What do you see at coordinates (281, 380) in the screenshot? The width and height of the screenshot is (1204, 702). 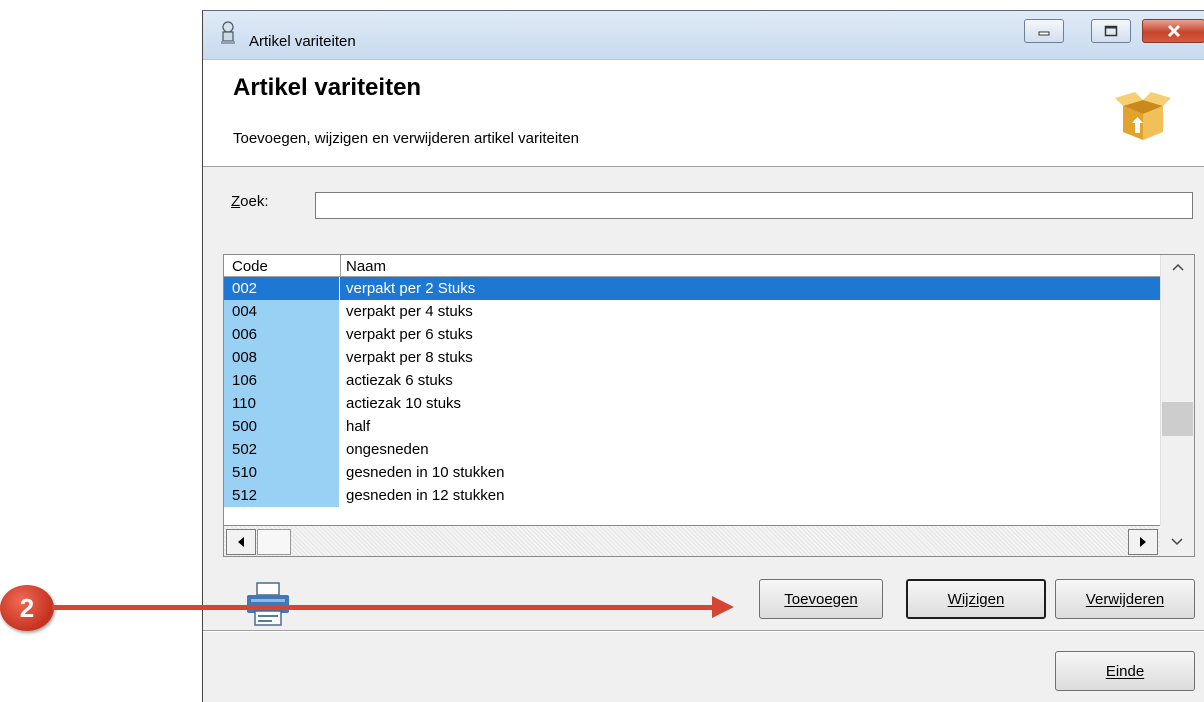 I see `cell-code: 106` at bounding box center [281, 380].